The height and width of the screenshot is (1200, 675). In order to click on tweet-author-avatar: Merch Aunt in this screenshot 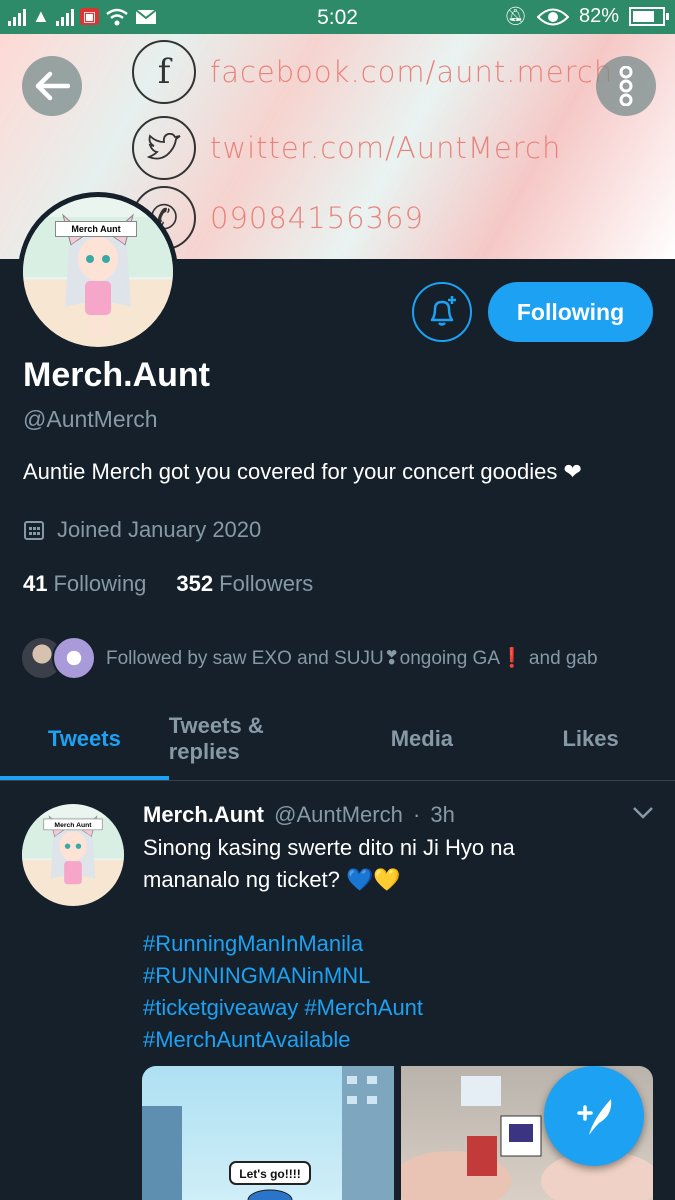, I will do `click(73, 855)`.